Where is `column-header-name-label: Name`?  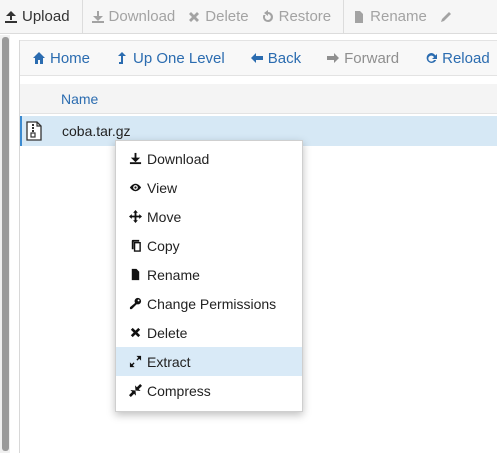 column-header-name-label: Name is located at coordinates (80, 99).